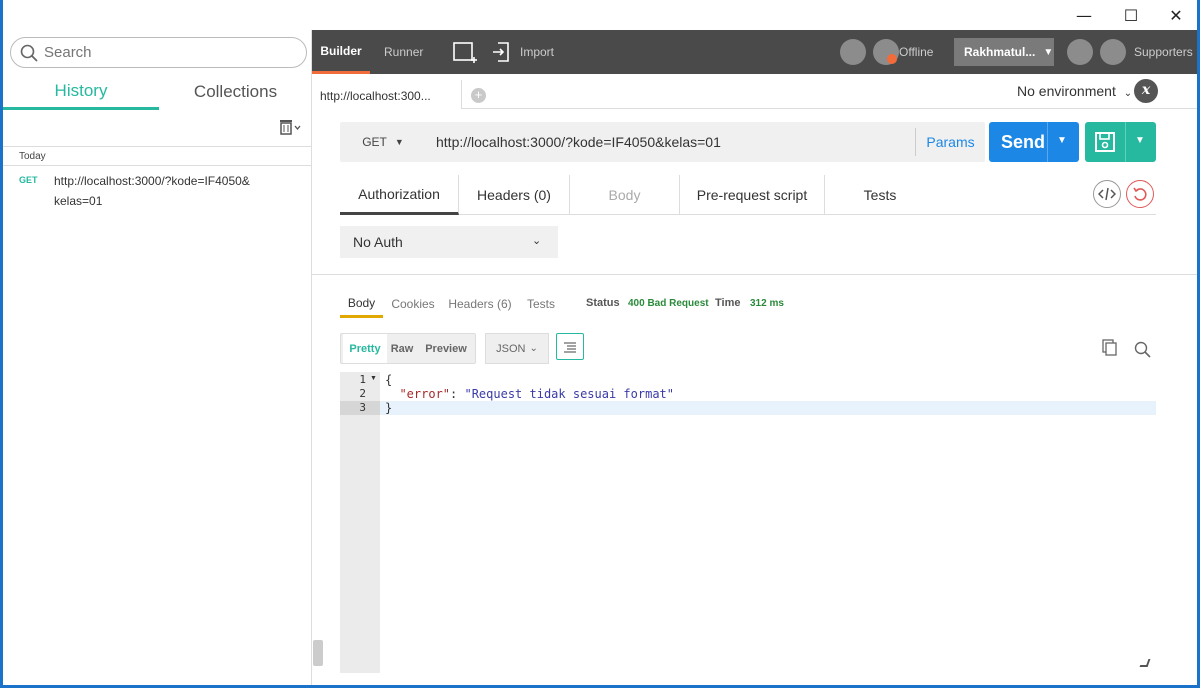 The width and height of the screenshot is (1200, 688). What do you see at coordinates (668, 303) in the screenshot?
I see `status-value: 400 Bad Request` at bounding box center [668, 303].